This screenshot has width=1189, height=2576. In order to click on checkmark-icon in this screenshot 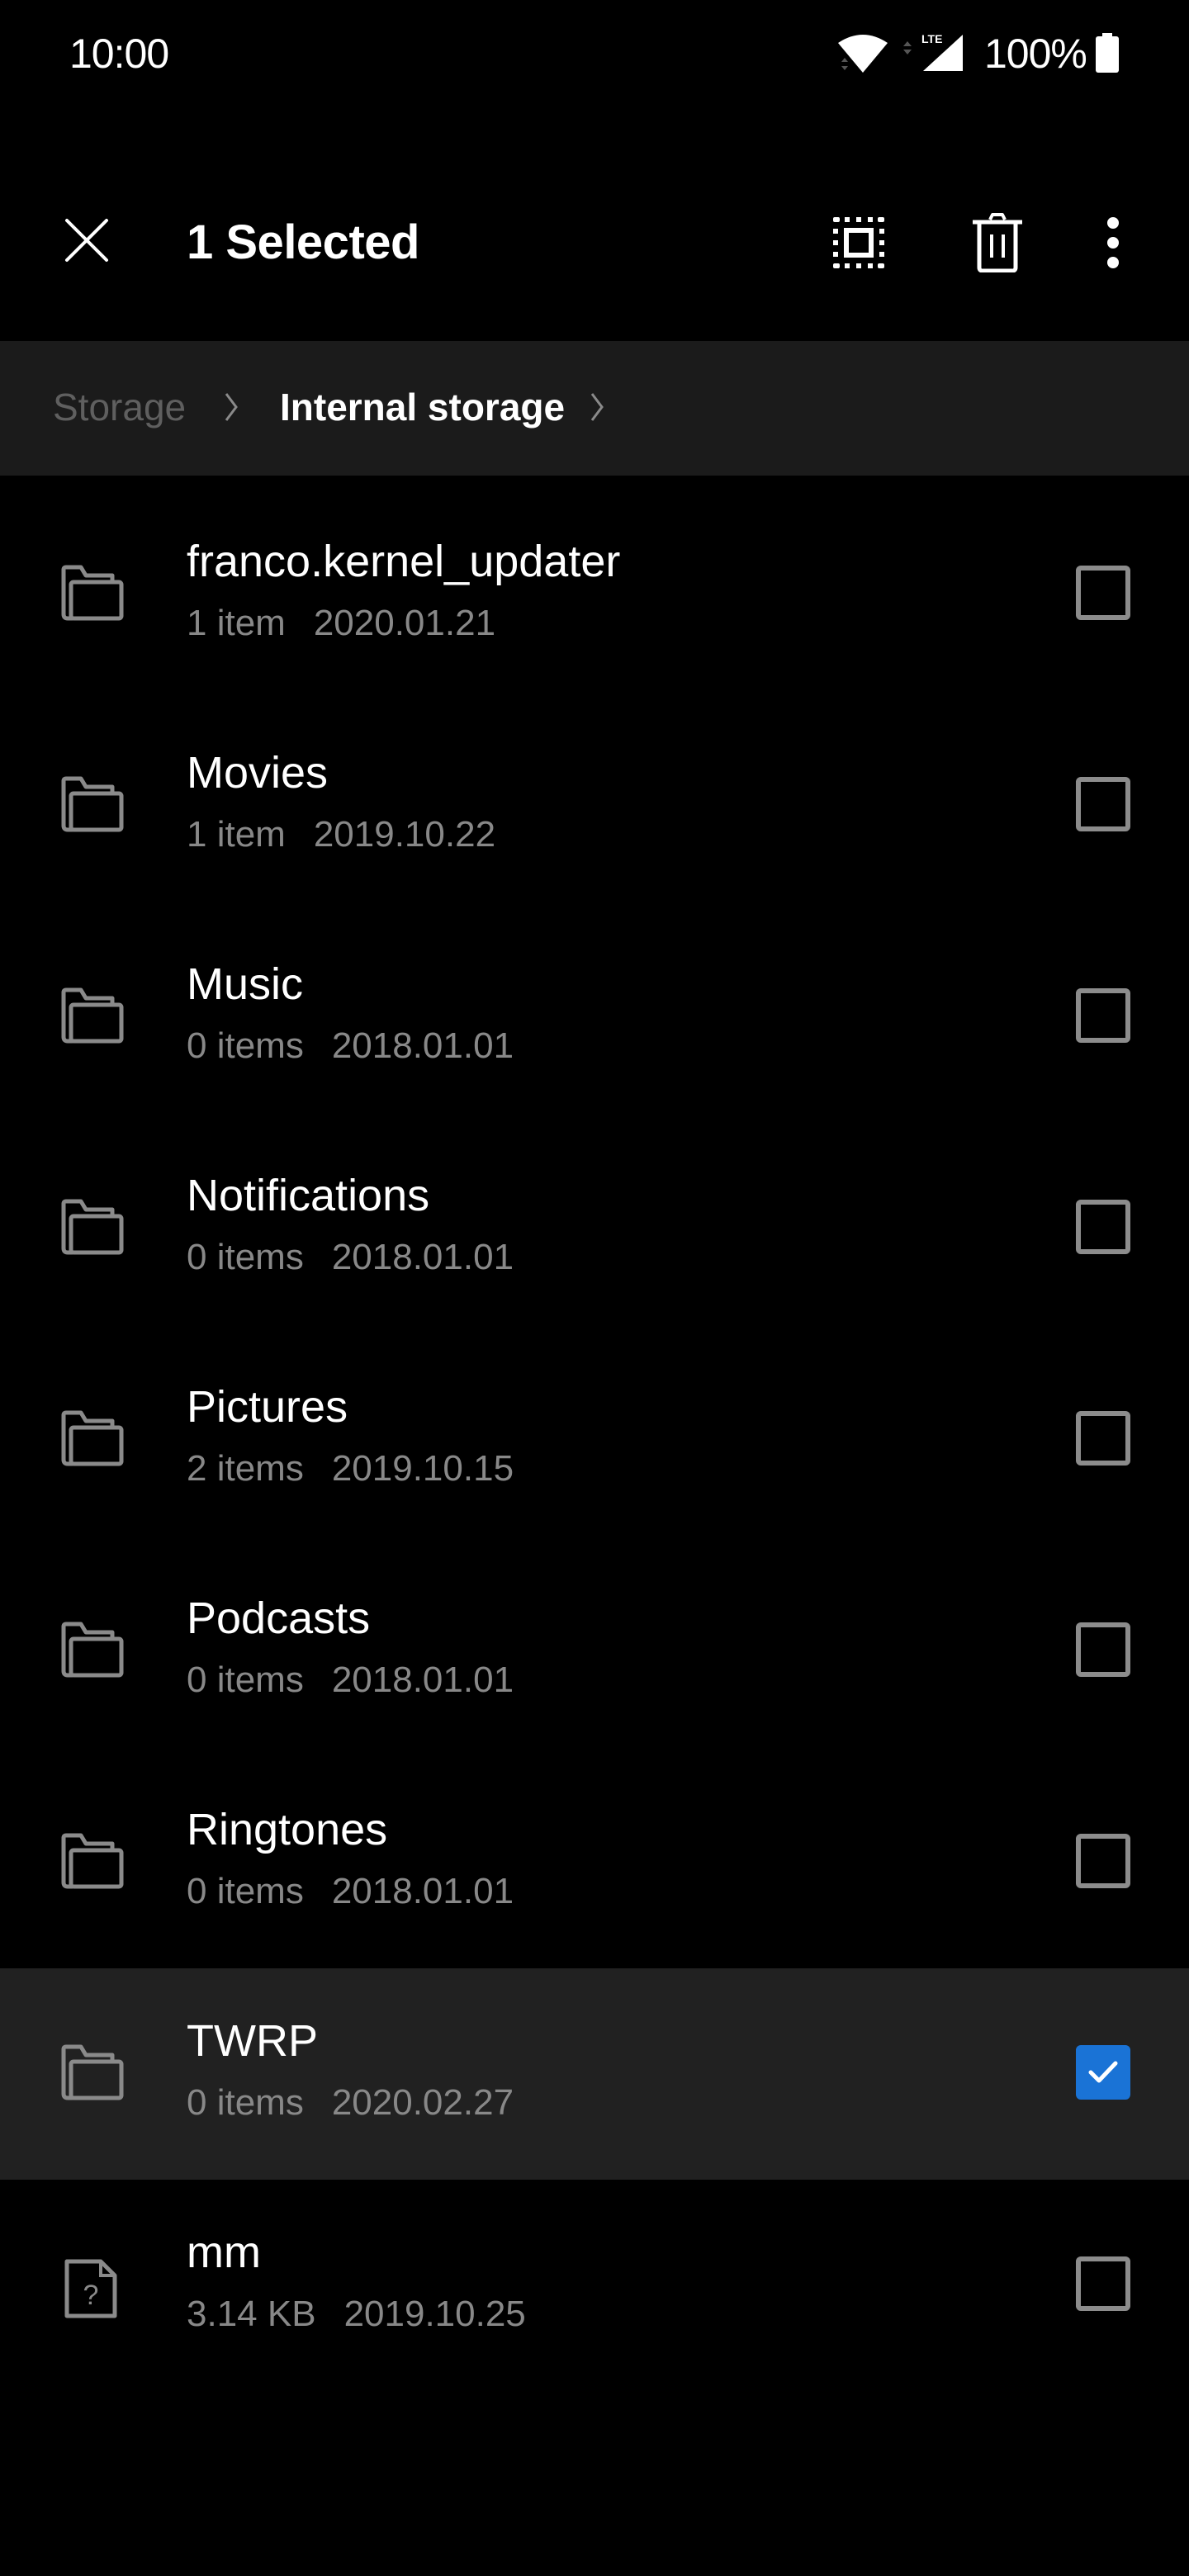, I will do `click(1103, 2072)`.